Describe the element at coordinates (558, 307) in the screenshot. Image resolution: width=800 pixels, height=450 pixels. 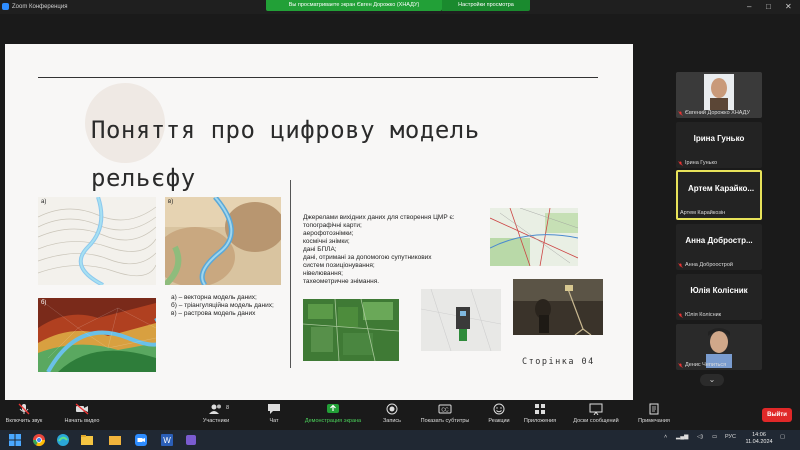
I see `surveyor-photo` at that location.